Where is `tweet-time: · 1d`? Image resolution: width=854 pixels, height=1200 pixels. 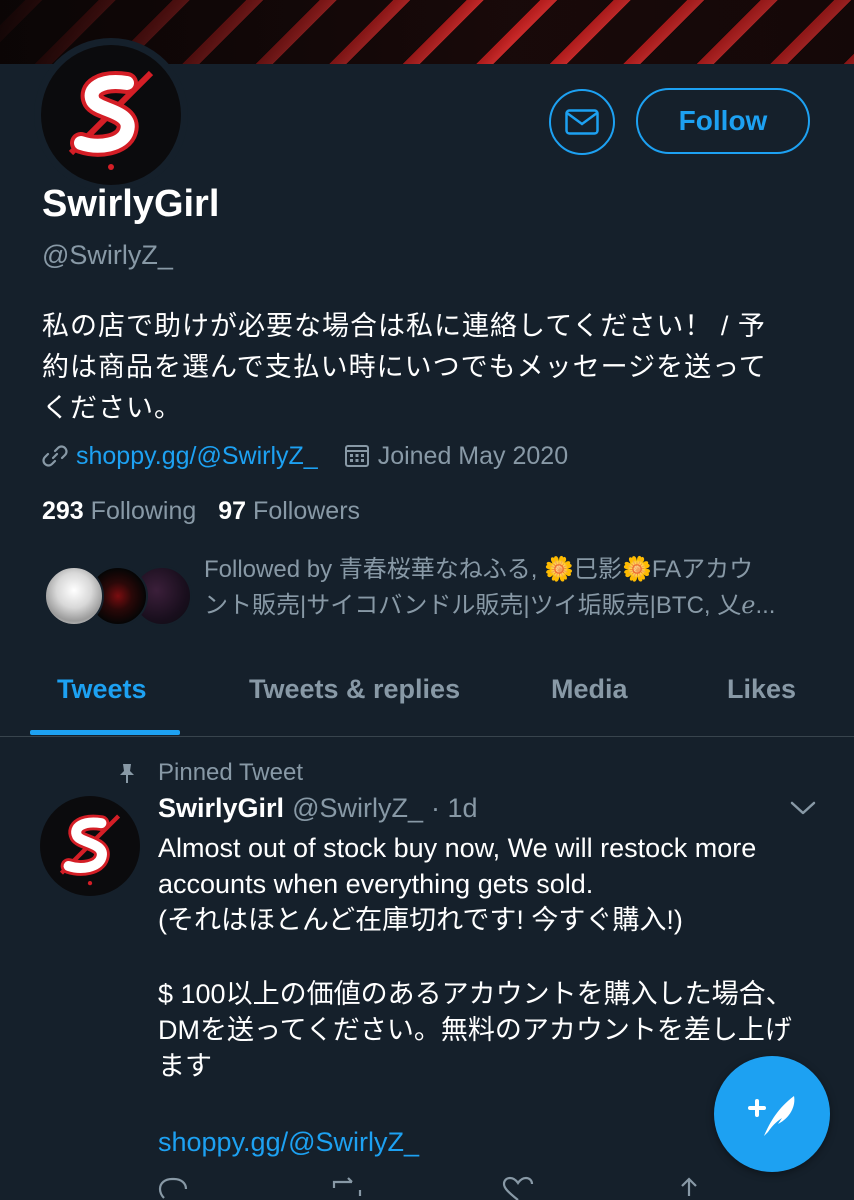 tweet-time: · 1d is located at coordinates (454, 808).